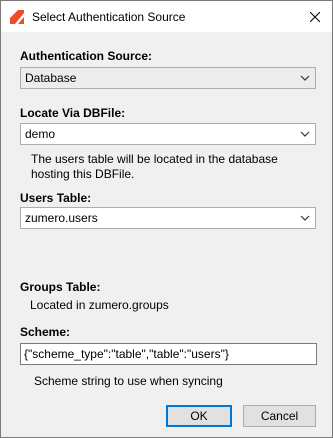  I want to click on ok-button: OK, so click(199, 416).